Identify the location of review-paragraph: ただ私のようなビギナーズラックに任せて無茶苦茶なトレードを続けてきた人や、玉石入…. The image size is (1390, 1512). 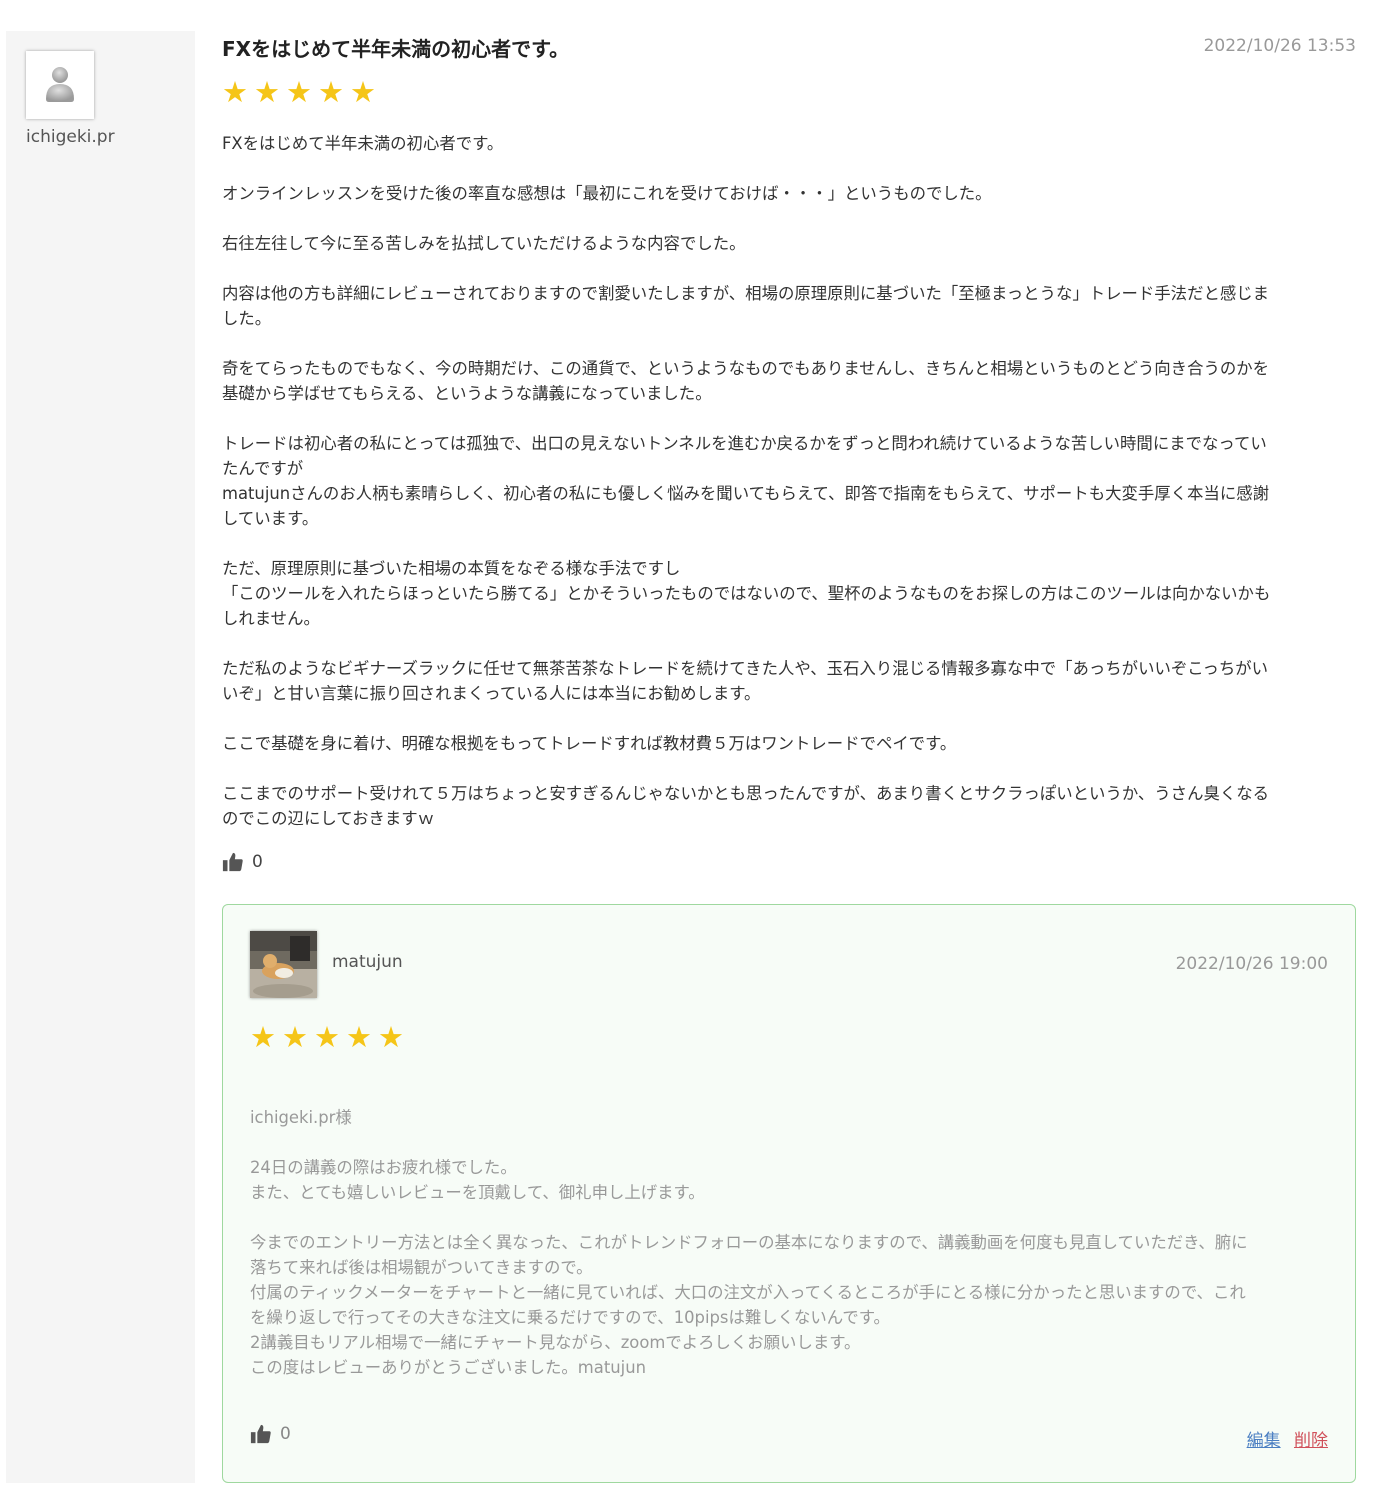
(789, 681).